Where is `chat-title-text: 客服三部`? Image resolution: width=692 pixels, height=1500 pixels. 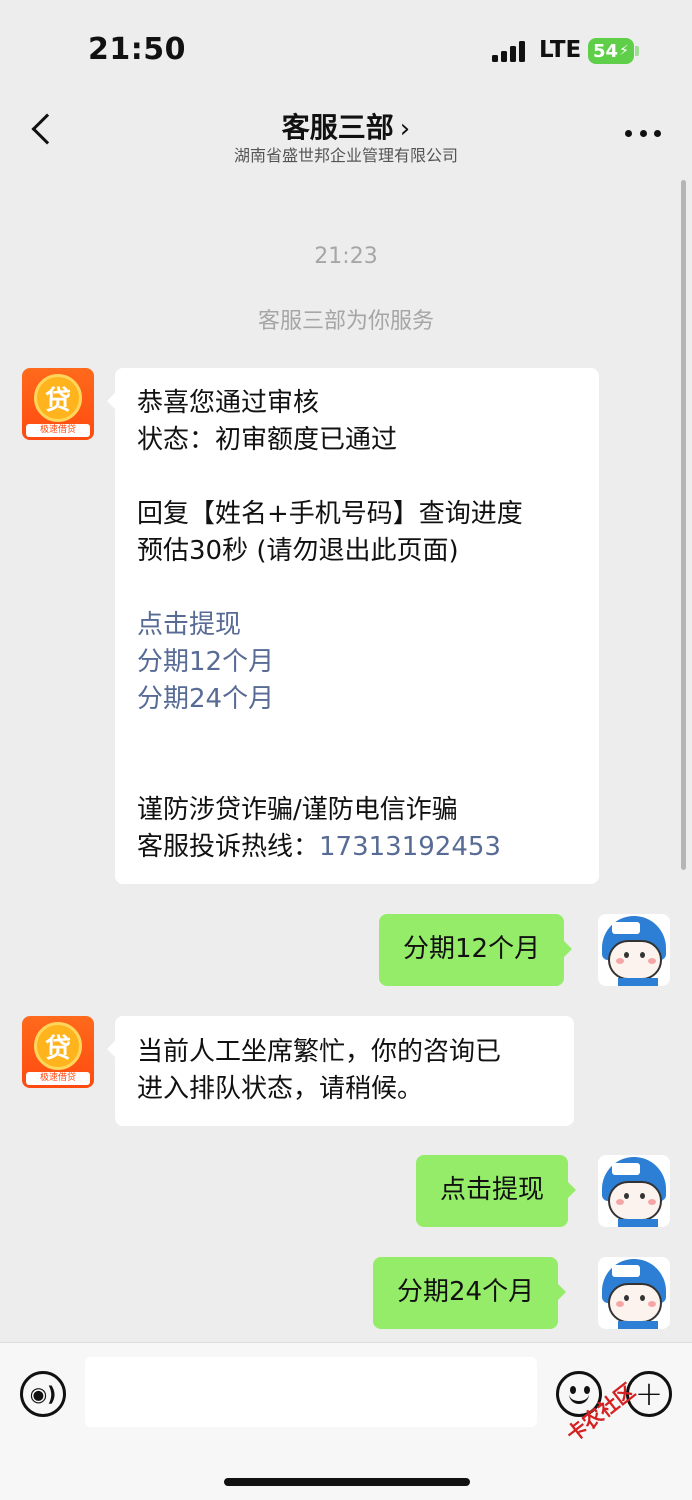
chat-title-text: 客服三部 is located at coordinates (337, 127).